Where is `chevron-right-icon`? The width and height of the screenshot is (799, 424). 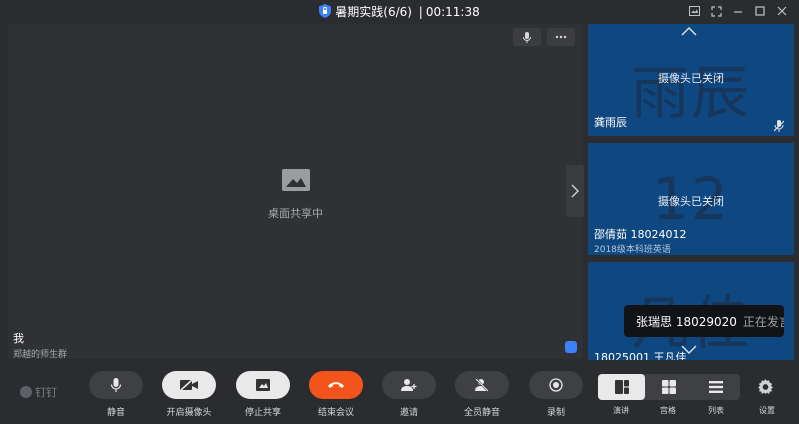
chevron-right-icon is located at coordinates (575, 191).